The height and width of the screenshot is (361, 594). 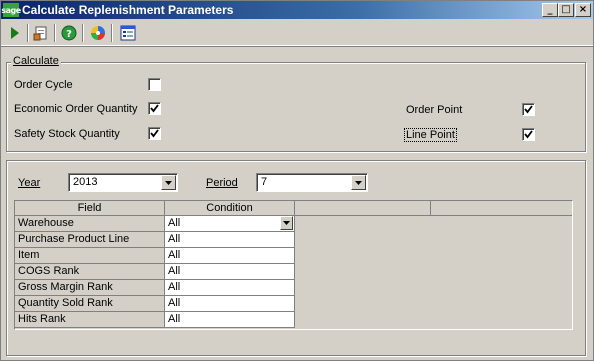 I want to click on period-dropdown-button, so click(x=358, y=182).